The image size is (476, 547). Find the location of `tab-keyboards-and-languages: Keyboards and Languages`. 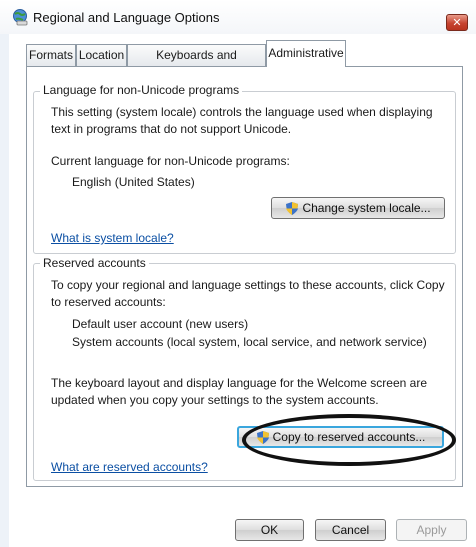

tab-keyboards-and-languages: Keyboards and Languages is located at coordinates (196, 63).